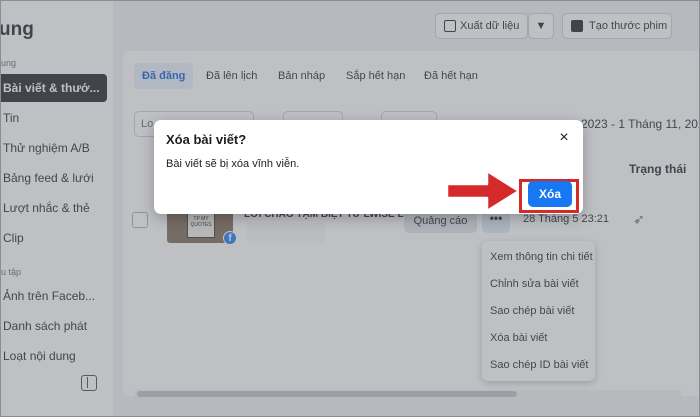 The image size is (700, 417). I want to click on close-icon: ×, so click(564, 138).